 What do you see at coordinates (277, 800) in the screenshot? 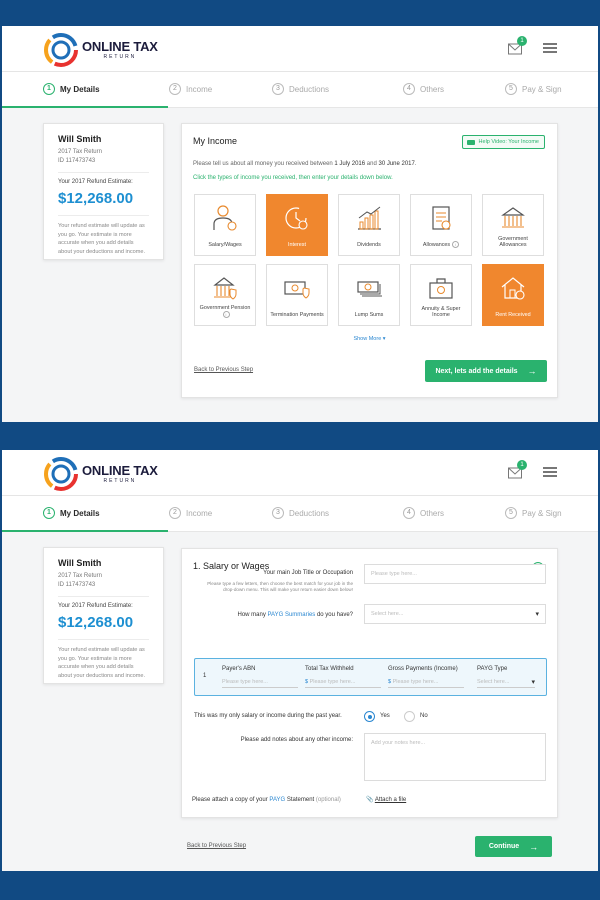
I see `payg-link: PAYG` at bounding box center [277, 800].